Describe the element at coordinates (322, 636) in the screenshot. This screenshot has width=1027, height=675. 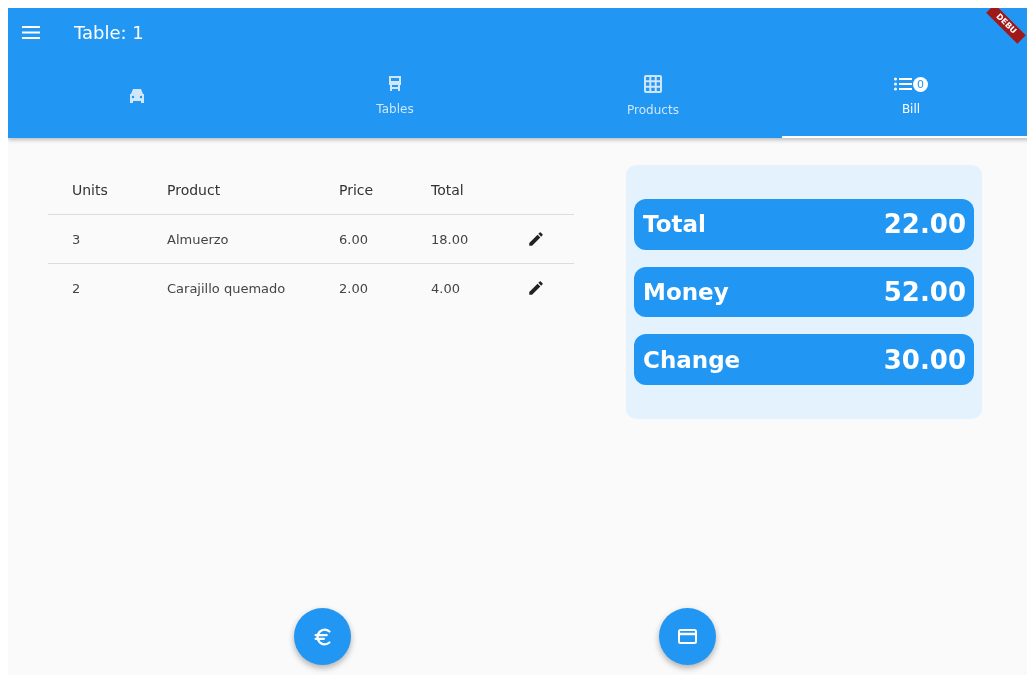
I see `cash-button` at that location.